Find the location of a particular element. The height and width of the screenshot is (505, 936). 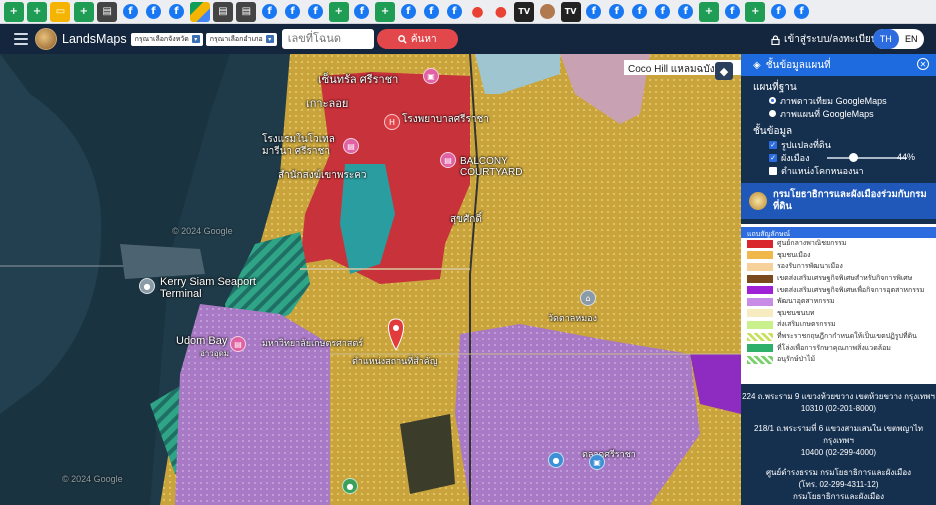

org-name: กรมโยธาธิการและผังเมืองร่วมกับกรมที่ดิน is located at coordinates (850, 200).